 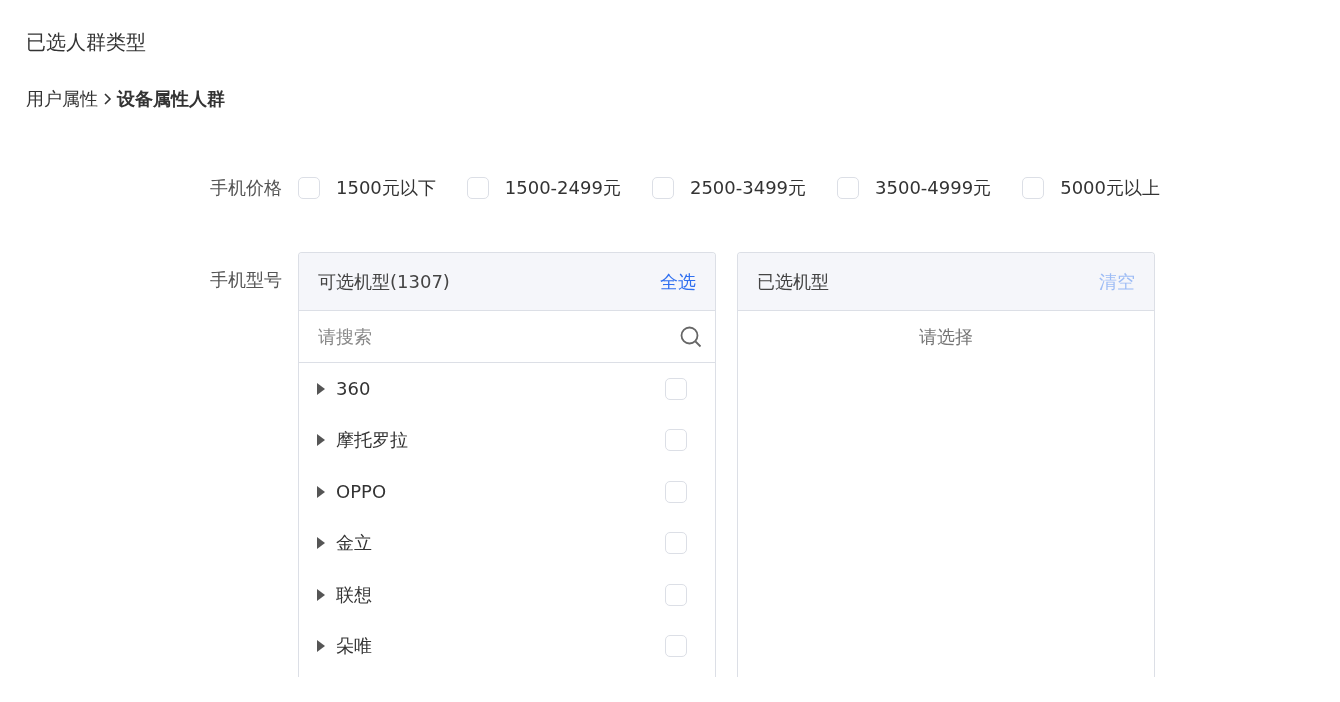 I want to click on option-label: 1500元以下, so click(x=386, y=188).